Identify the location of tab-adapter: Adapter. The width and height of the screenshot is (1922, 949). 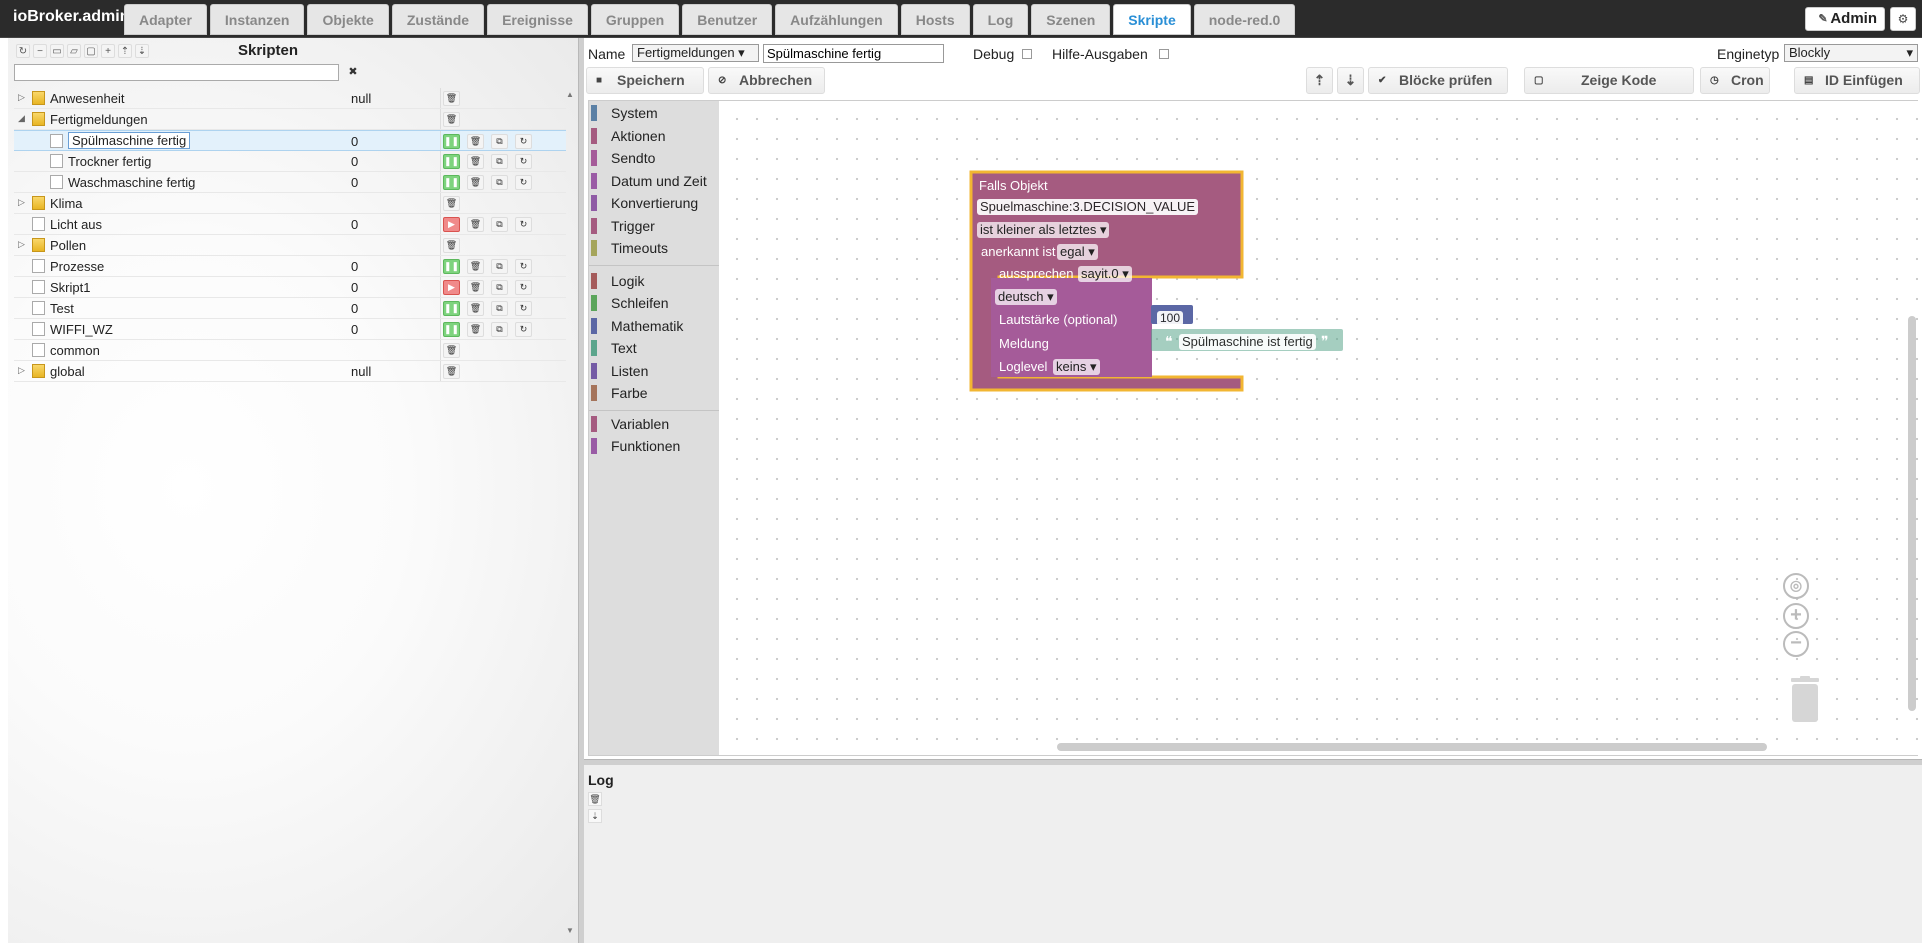
(165, 19).